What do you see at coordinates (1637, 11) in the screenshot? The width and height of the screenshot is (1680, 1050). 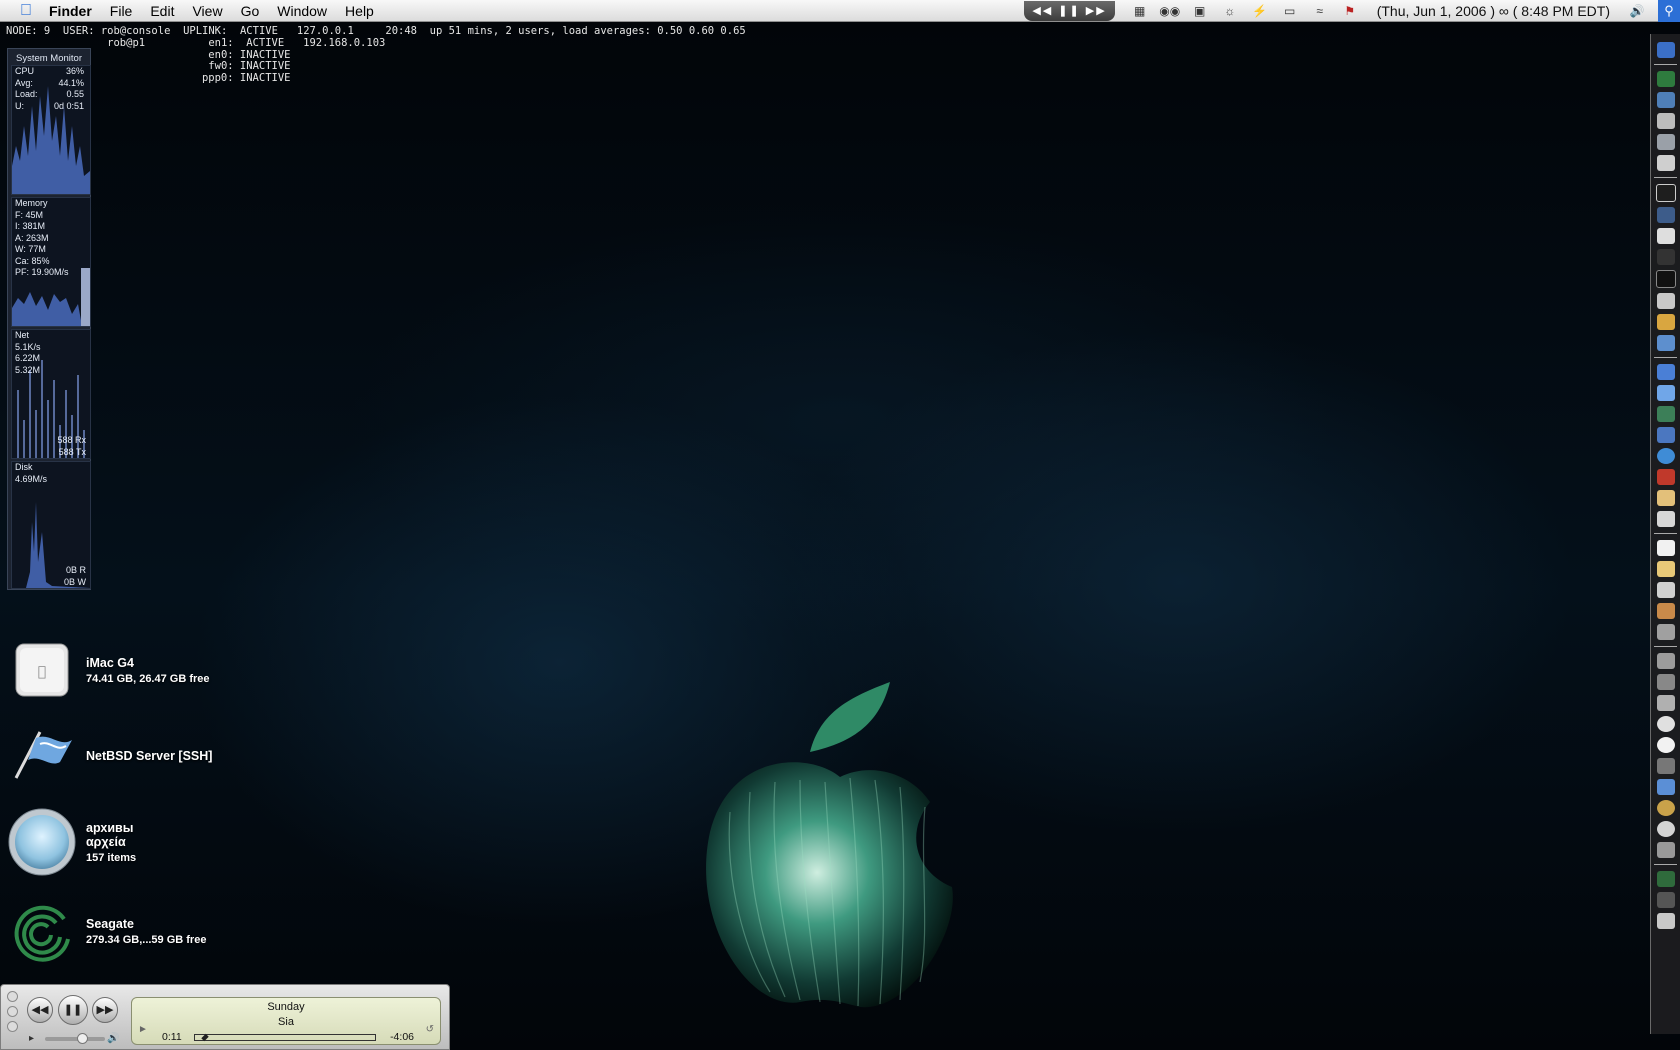 I see `volume-icon: 🔊` at bounding box center [1637, 11].